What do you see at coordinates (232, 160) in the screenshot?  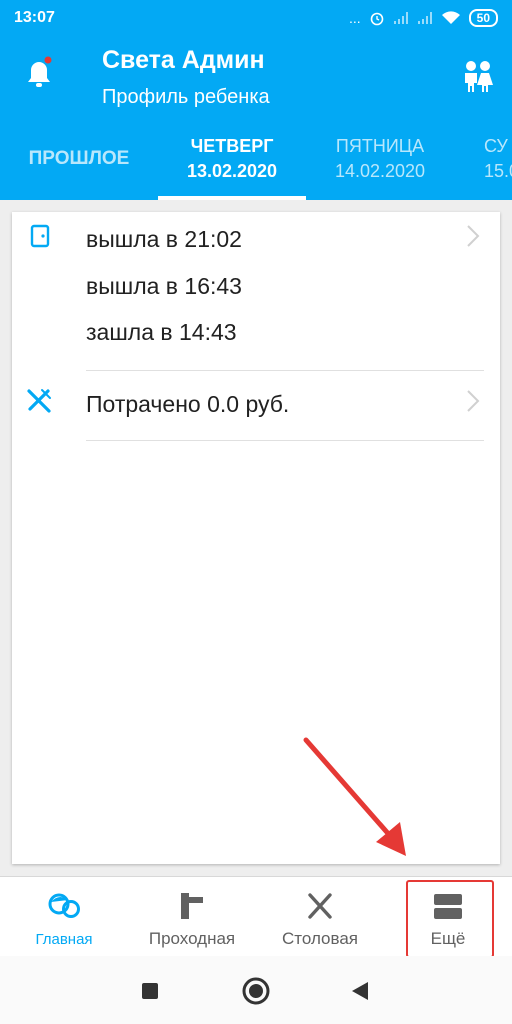 I see `tab-thursday: ЧЕТВЕРГ 13.02.2020` at bounding box center [232, 160].